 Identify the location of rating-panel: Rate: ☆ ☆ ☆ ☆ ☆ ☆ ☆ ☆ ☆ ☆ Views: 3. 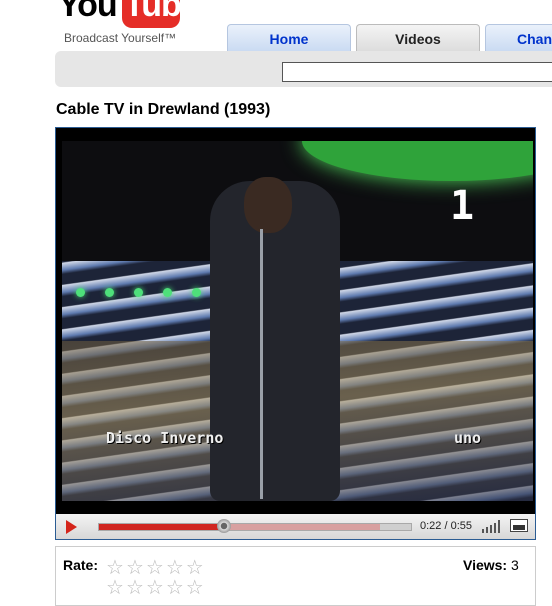
(295, 576).